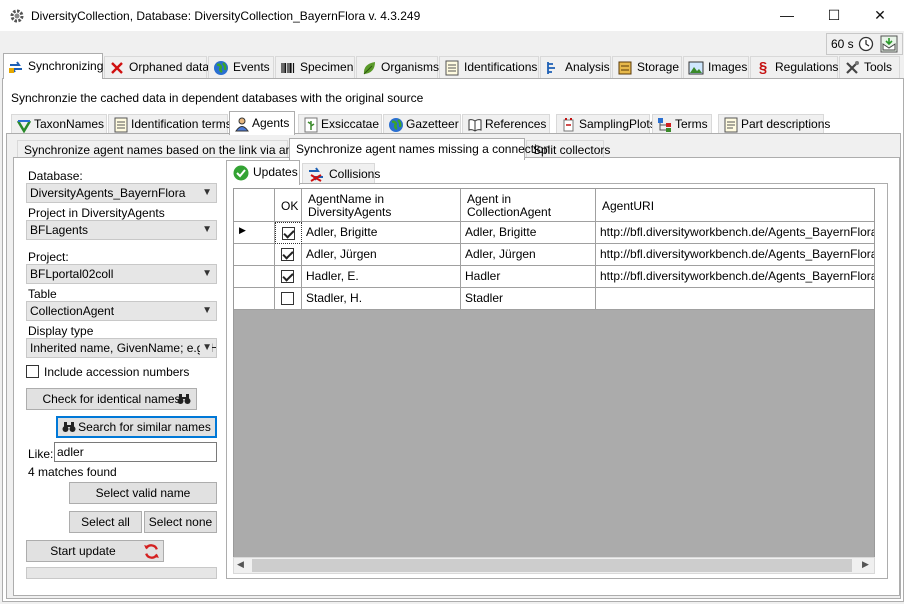 This screenshot has height=604, width=904. Describe the element at coordinates (251, 67) in the screenshot. I see `tab-label: Events` at that location.